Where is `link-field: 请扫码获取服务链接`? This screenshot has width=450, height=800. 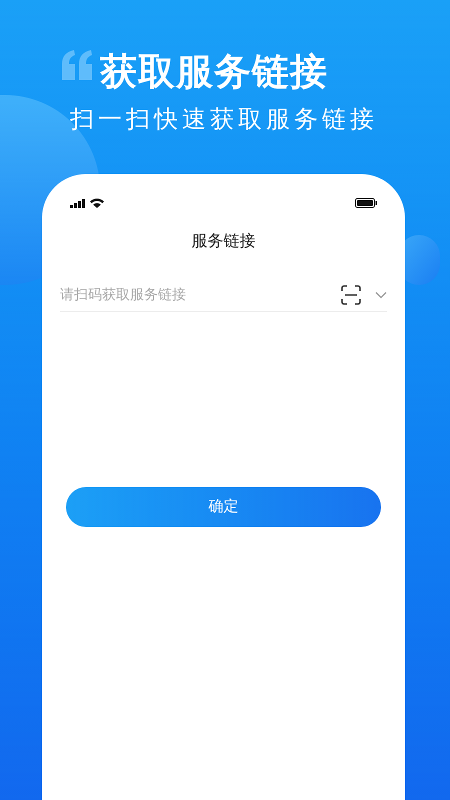 link-field: 请扫码获取服务链接 is located at coordinates (200, 294).